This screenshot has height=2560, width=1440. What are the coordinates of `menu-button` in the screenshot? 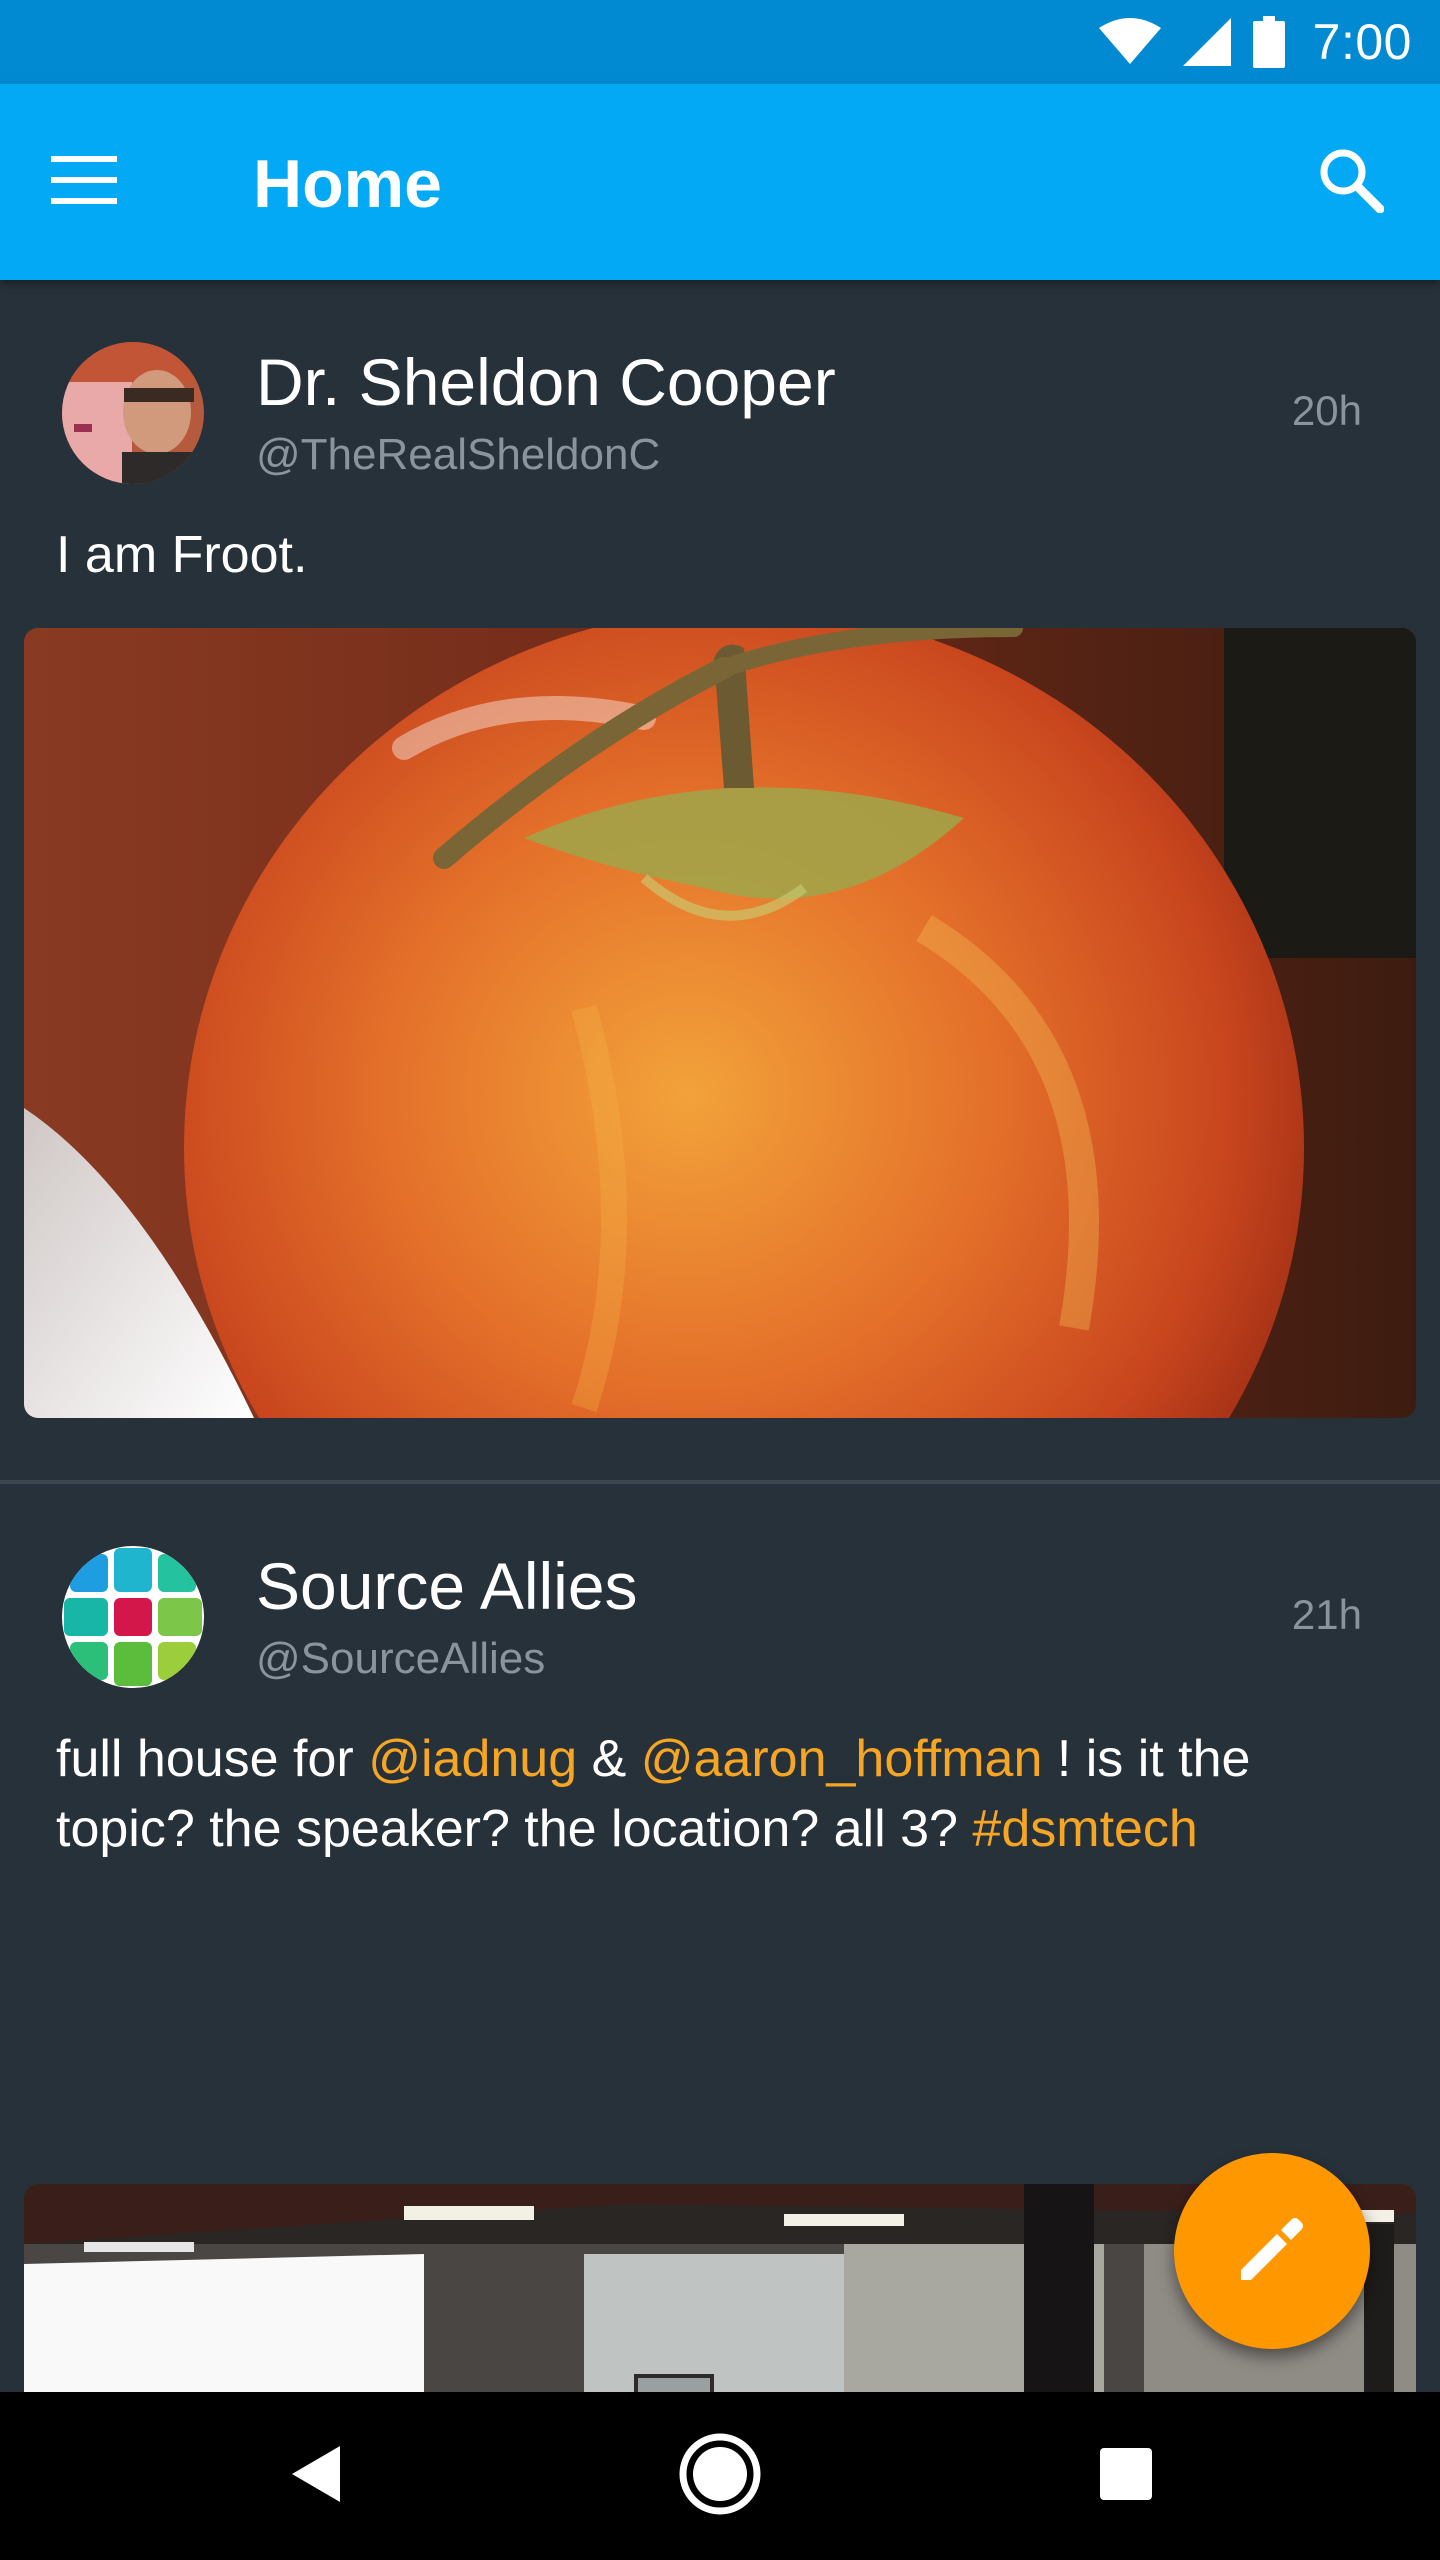 It's located at (84, 182).